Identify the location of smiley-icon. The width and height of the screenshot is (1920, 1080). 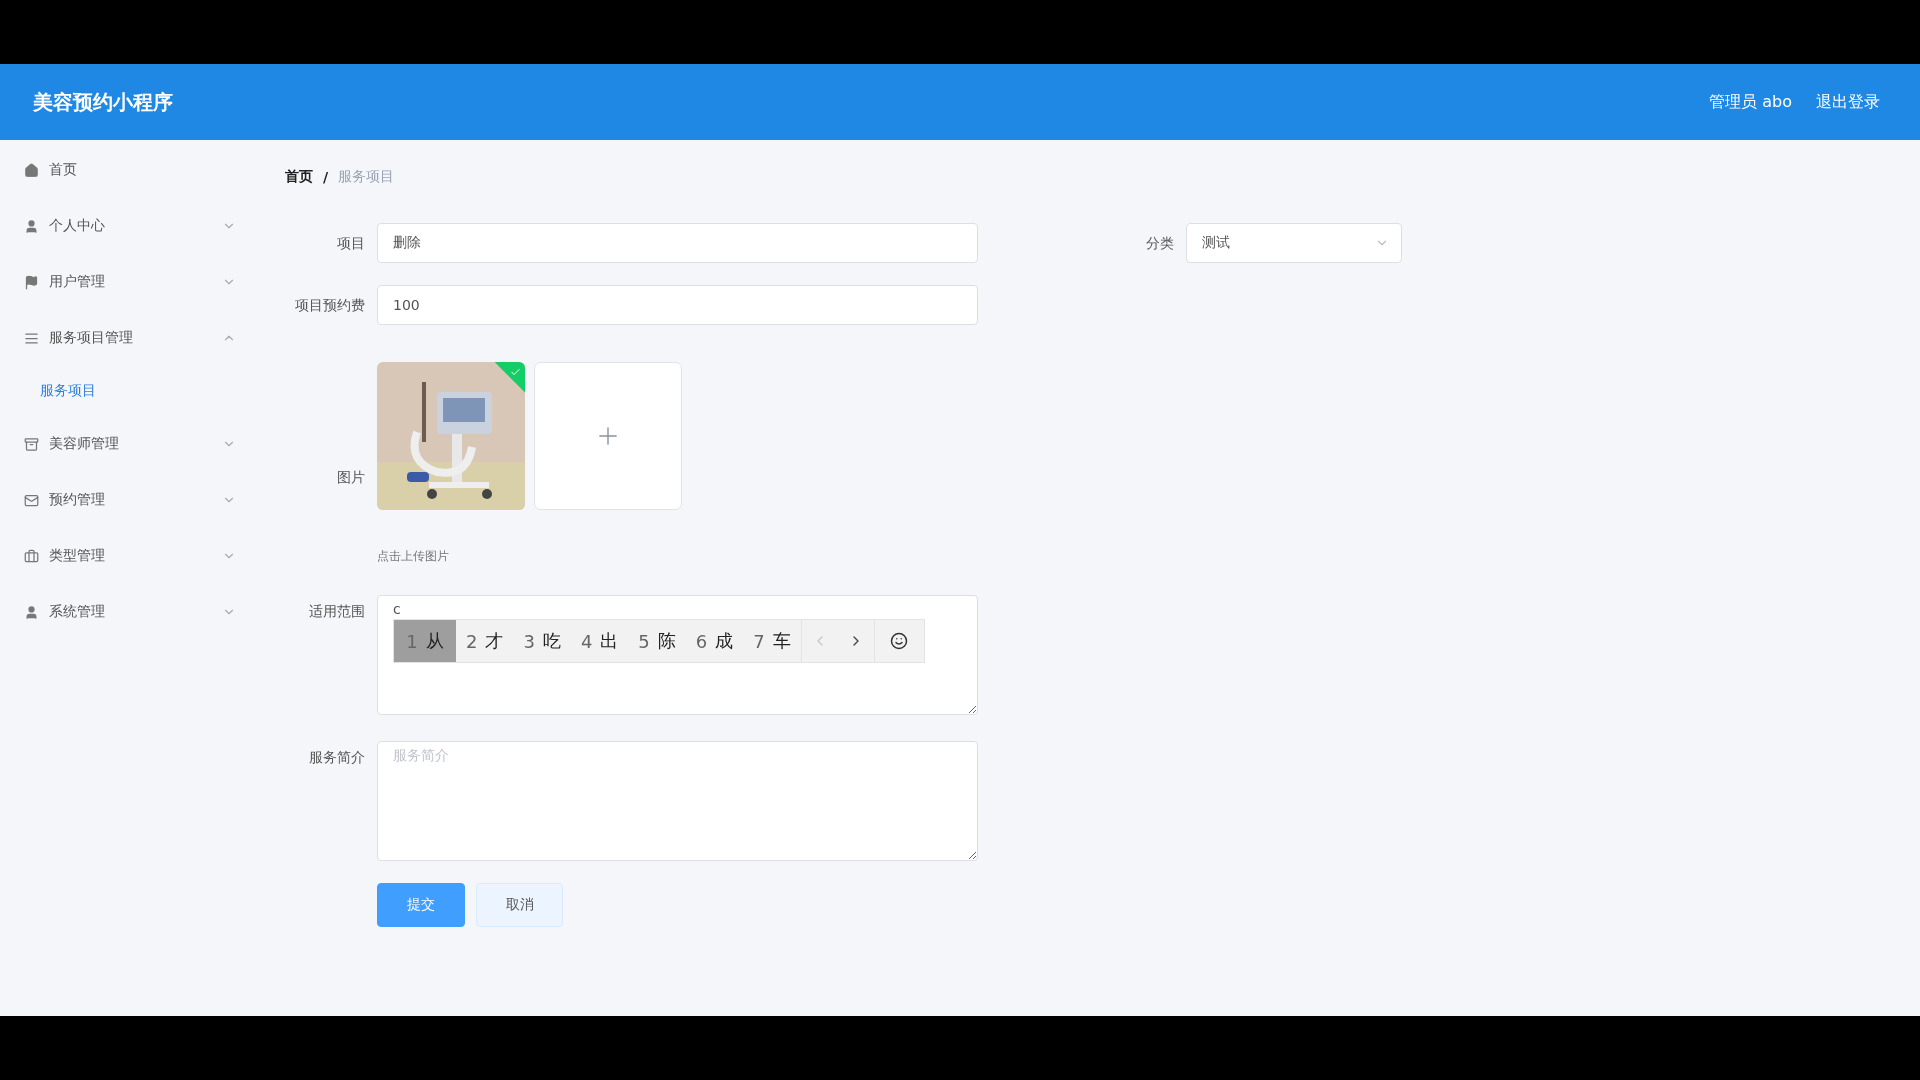
(899, 641).